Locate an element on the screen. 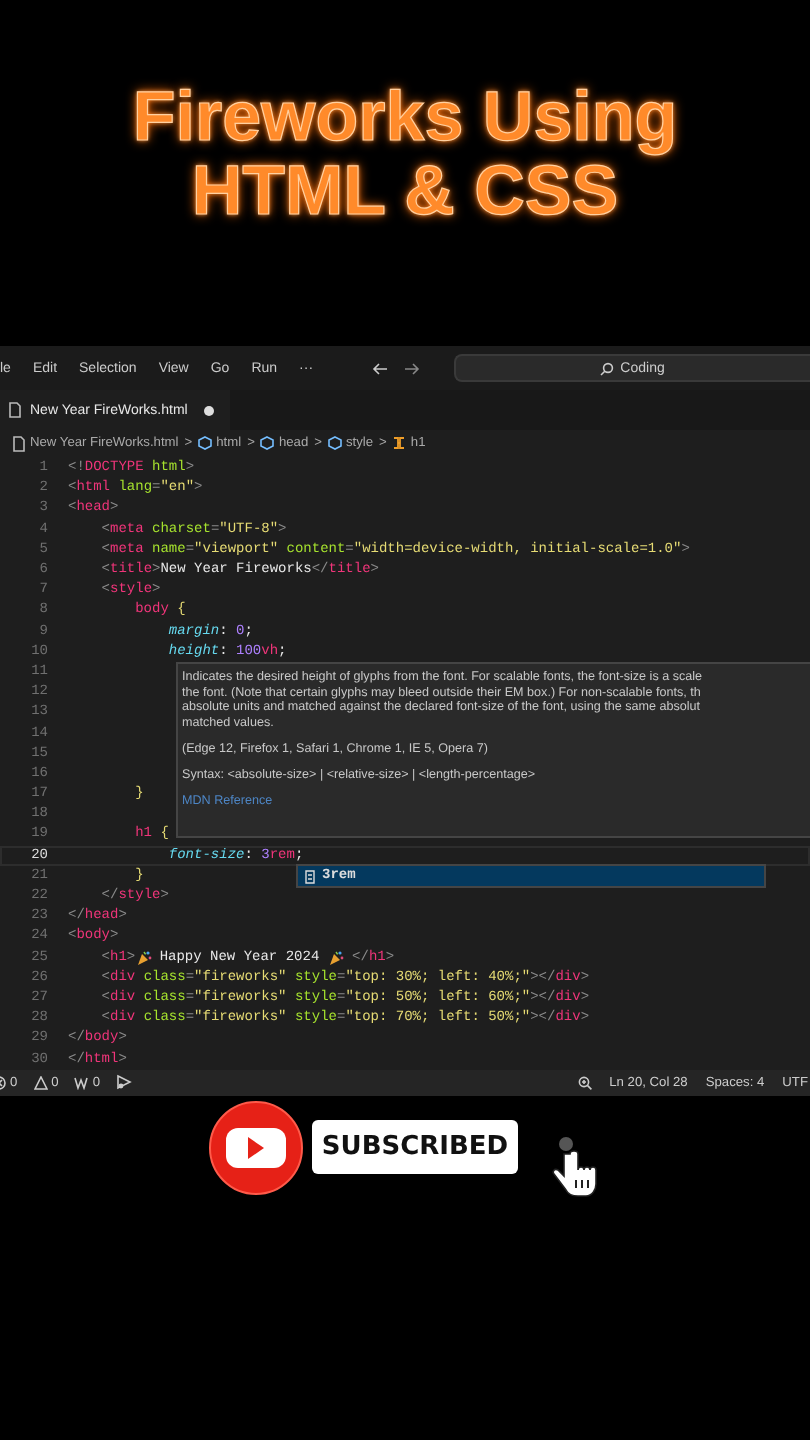 The height and width of the screenshot is (1440, 810). subscribe-button: SUBSCRIBED is located at coordinates (415, 1147).